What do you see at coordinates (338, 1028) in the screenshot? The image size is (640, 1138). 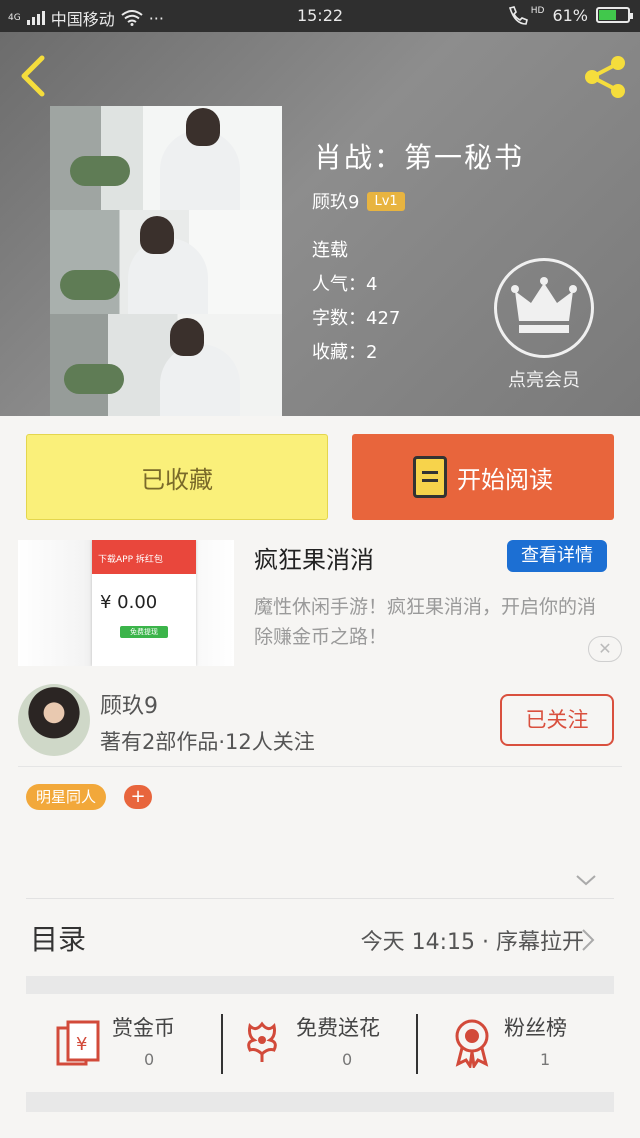 I see `send-flower-label: 免费送花` at bounding box center [338, 1028].